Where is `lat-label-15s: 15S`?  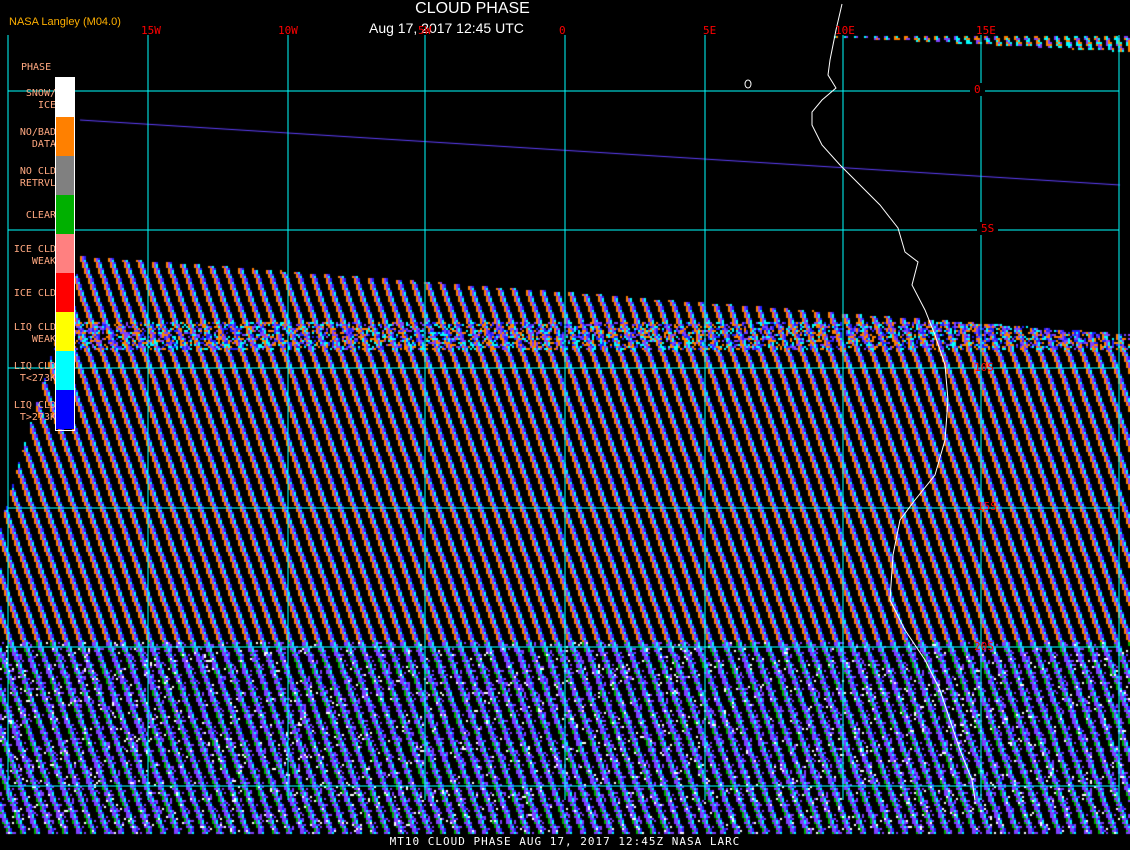 lat-label-15s: 15S is located at coordinates (987, 506).